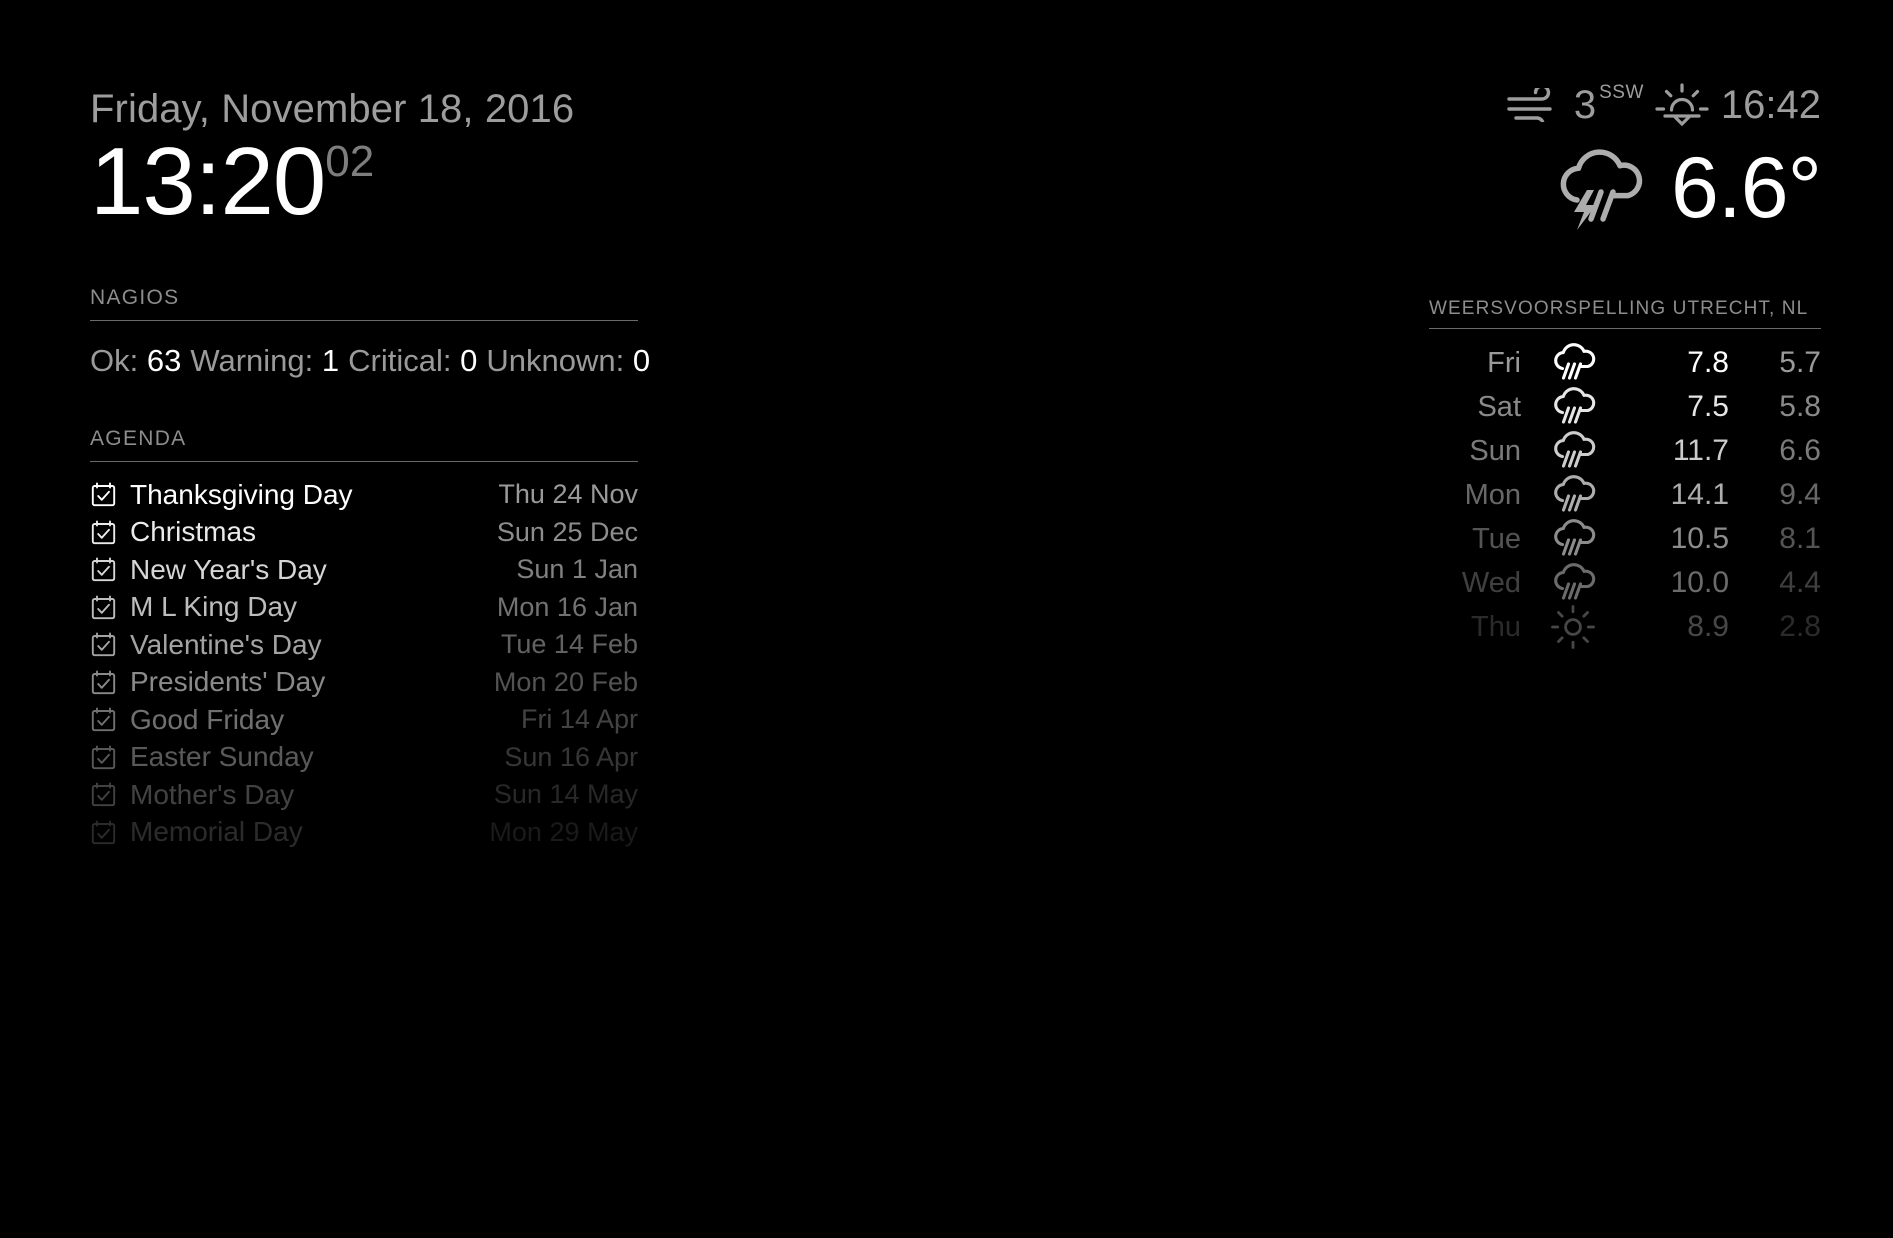 This screenshot has height=1238, width=1893. What do you see at coordinates (1625, 451) in the screenshot?
I see `forecast-row: Sun 11.7 6.6` at bounding box center [1625, 451].